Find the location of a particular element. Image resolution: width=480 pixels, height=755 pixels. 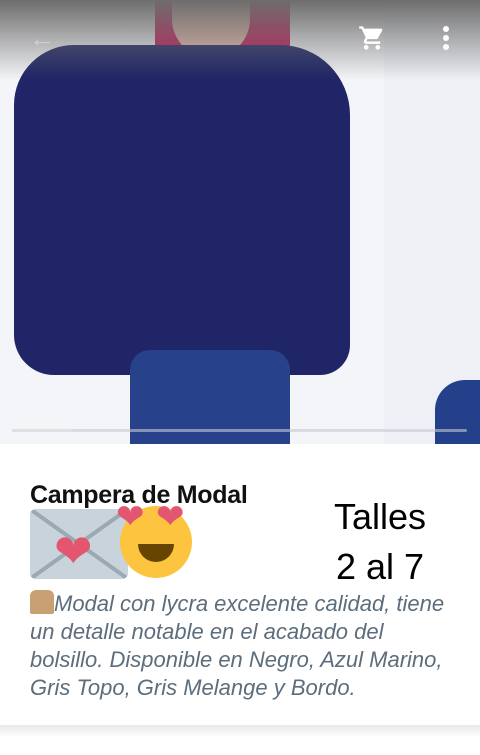

shopping-cart-icon is located at coordinates (372, 38).